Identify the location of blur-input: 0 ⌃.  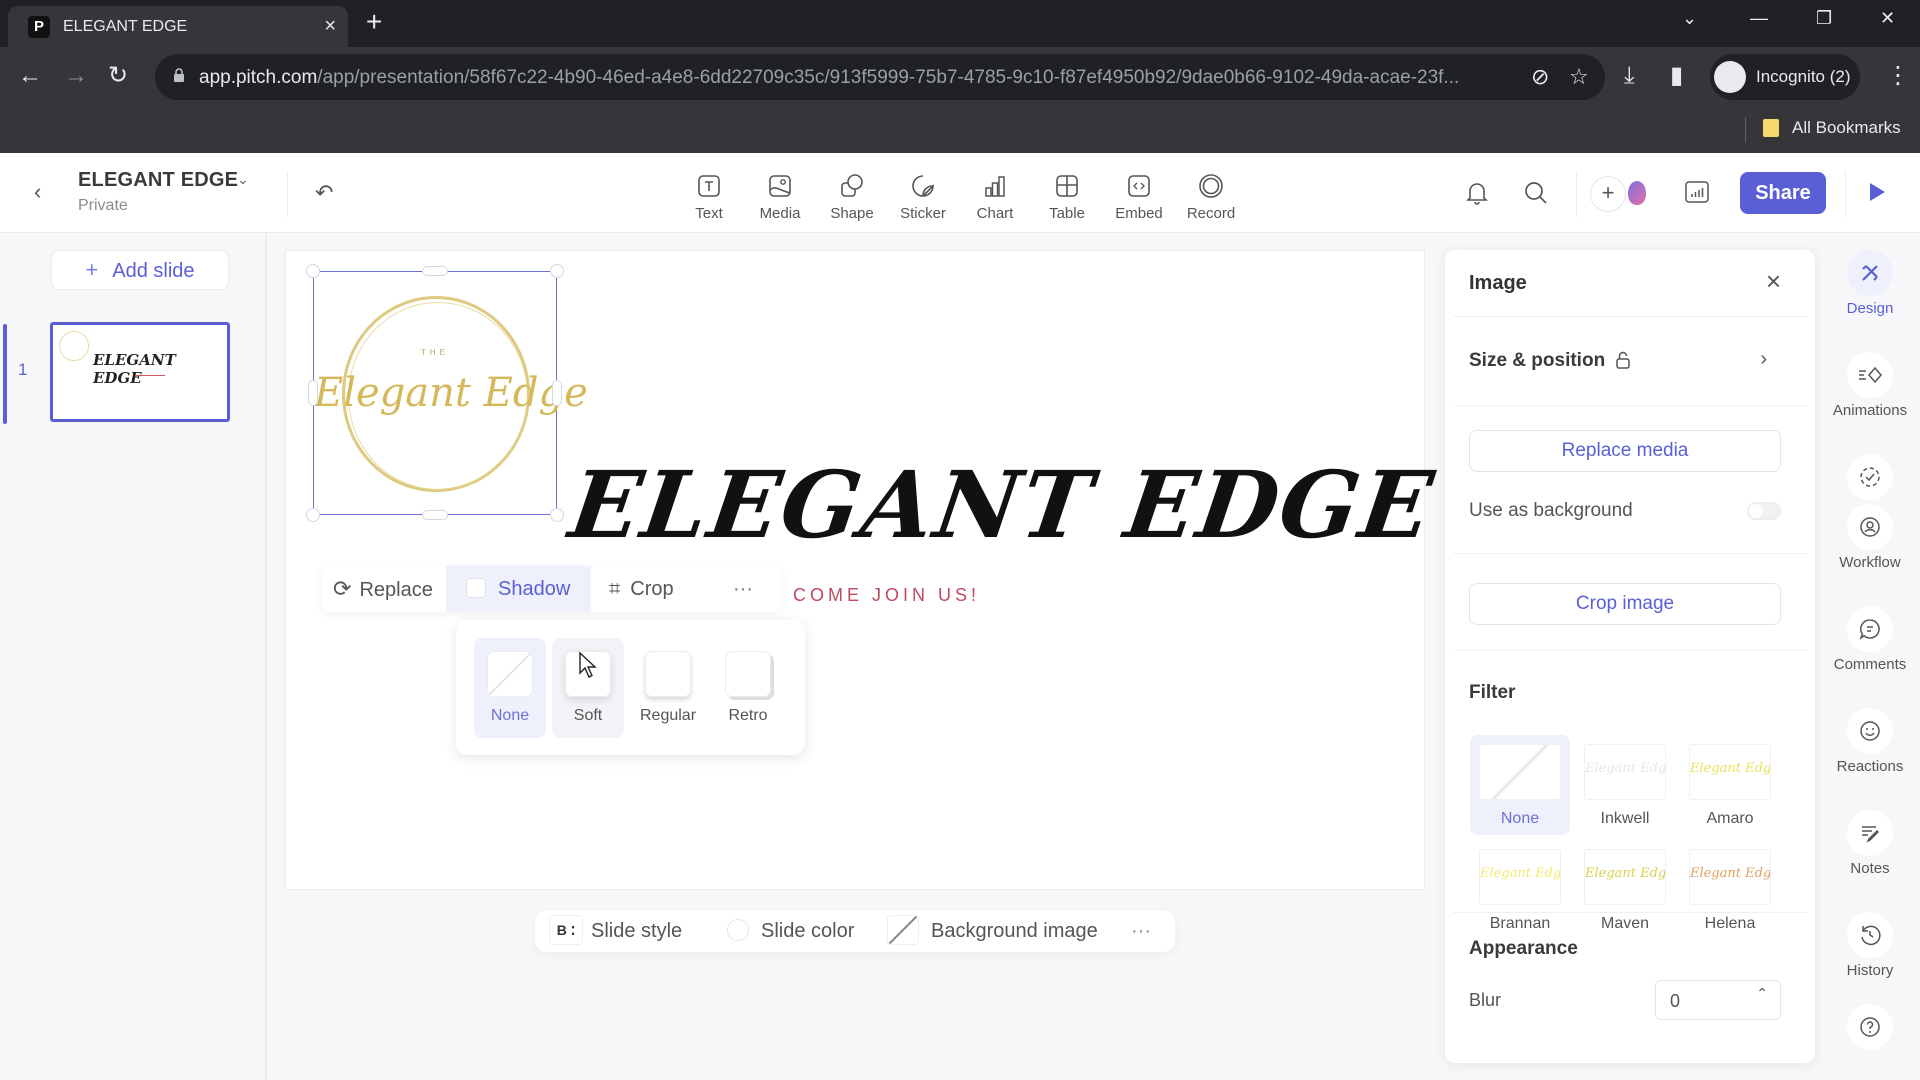
(1718, 1000).